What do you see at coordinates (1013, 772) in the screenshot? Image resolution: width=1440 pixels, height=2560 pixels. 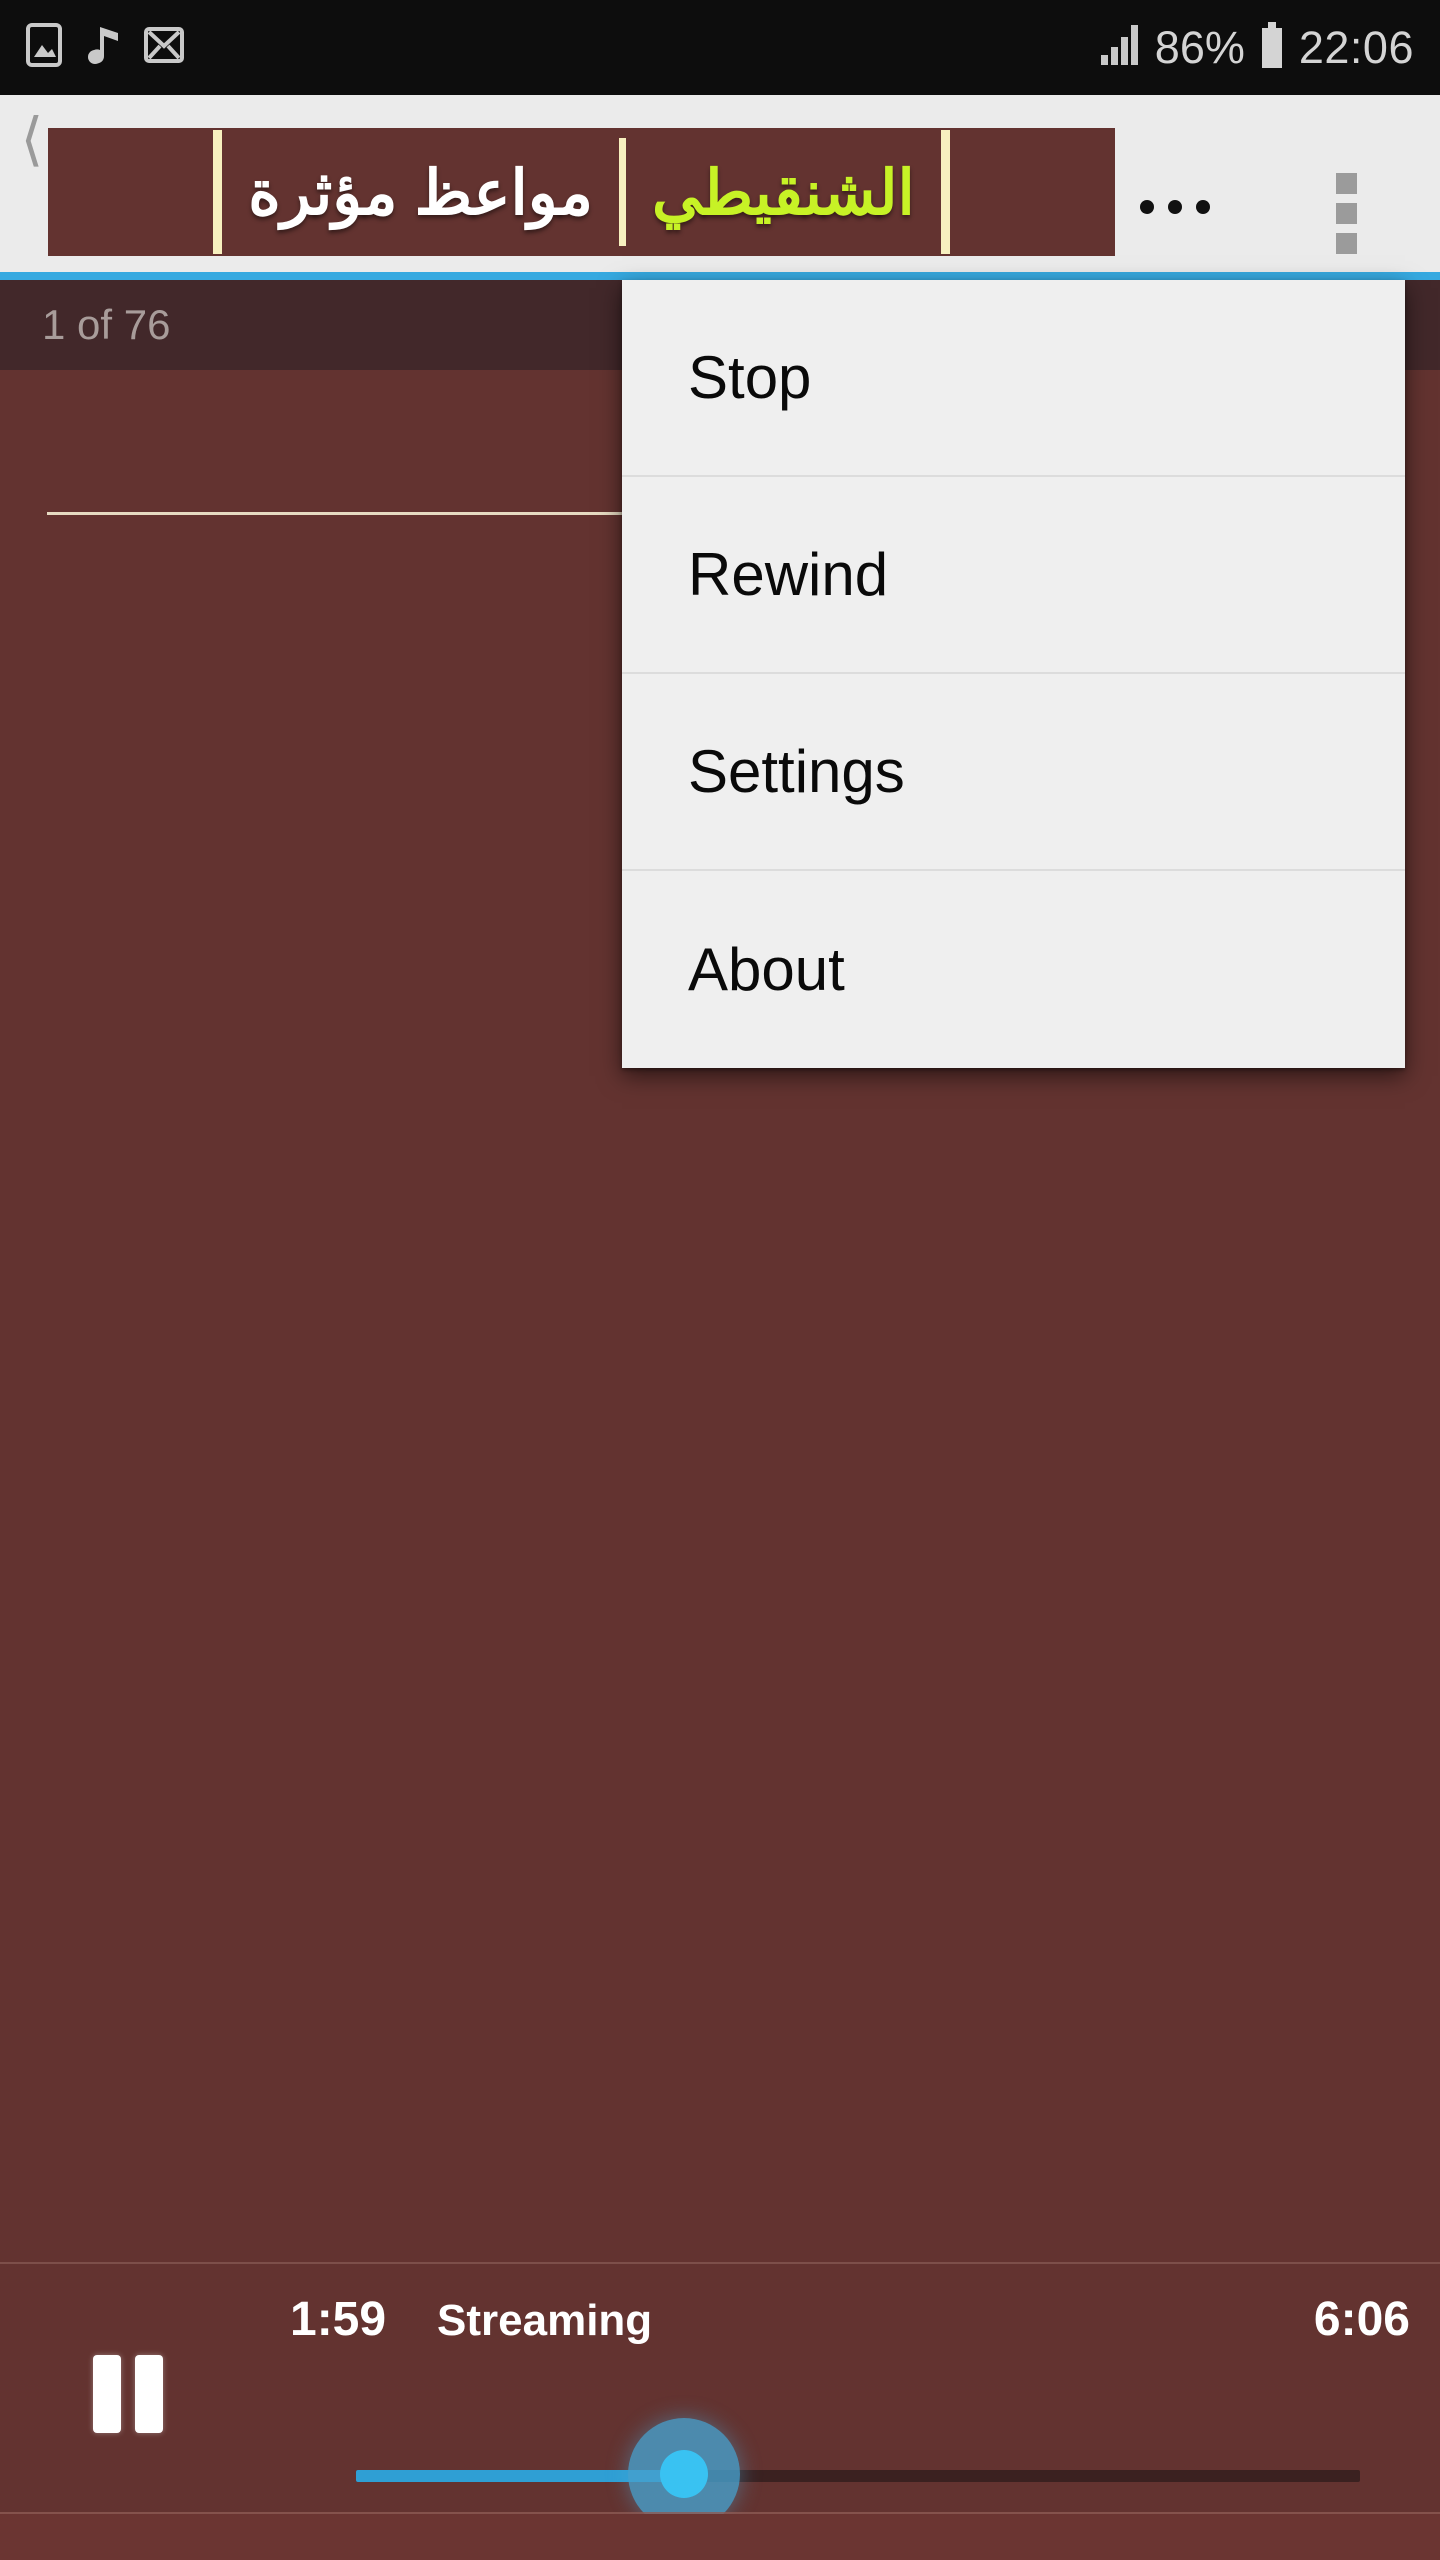 I see `menu-item-settings: Settings` at bounding box center [1013, 772].